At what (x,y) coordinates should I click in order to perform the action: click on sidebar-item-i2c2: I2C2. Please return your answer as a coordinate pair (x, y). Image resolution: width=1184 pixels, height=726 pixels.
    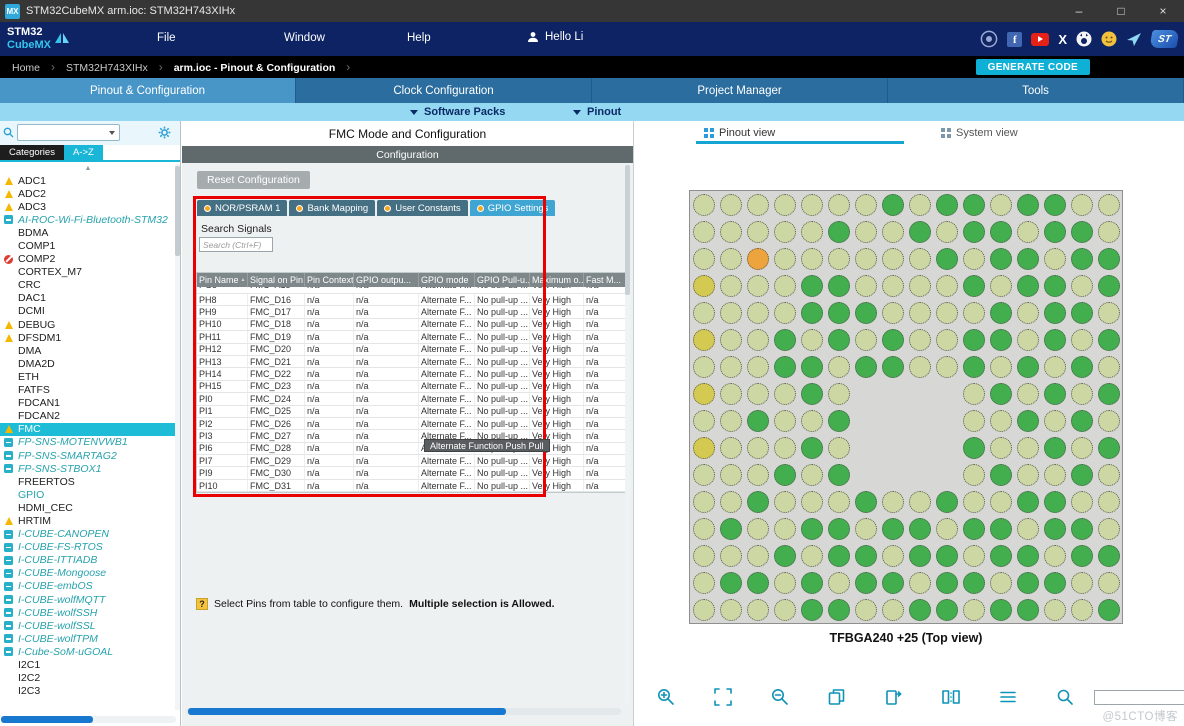
    Looking at the image, I should click on (88, 678).